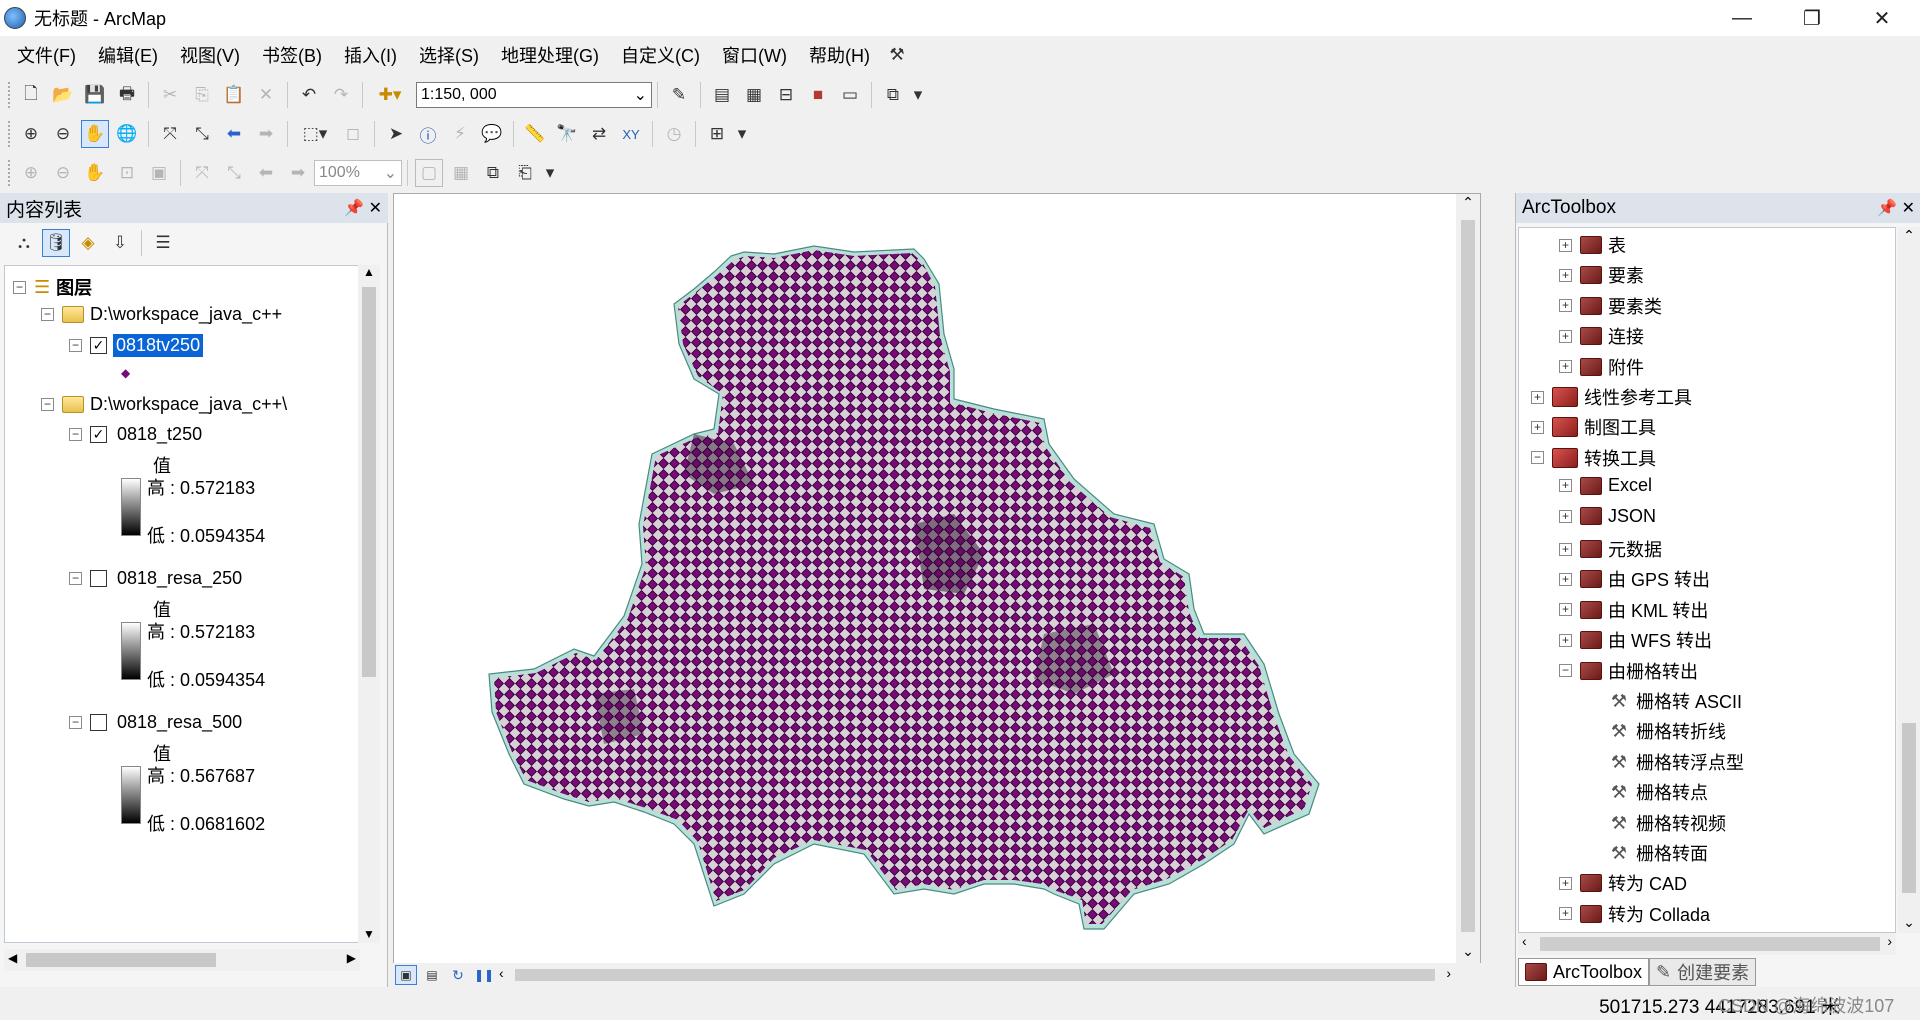  I want to click on toc-source-group: − D:\workspace_java_c++\, so click(164, 404).